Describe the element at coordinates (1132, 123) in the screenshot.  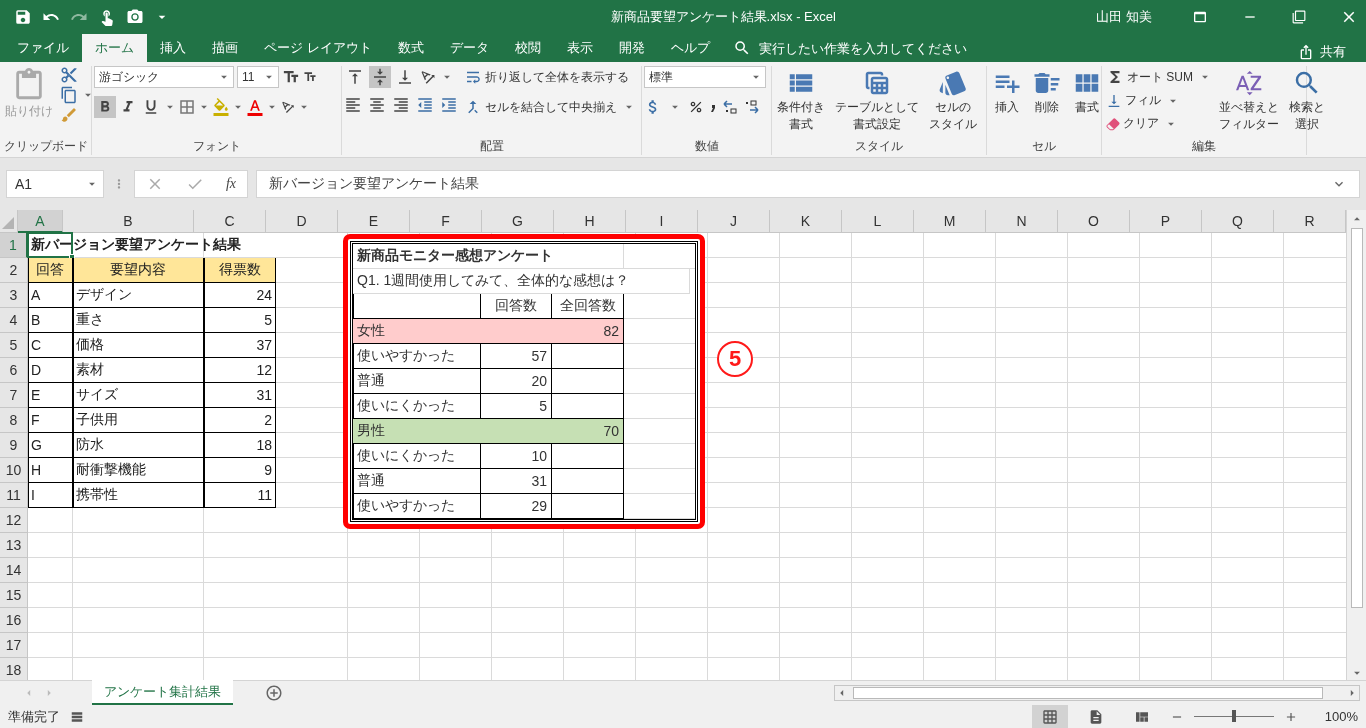
I see `clear-button: クリア` at that location.